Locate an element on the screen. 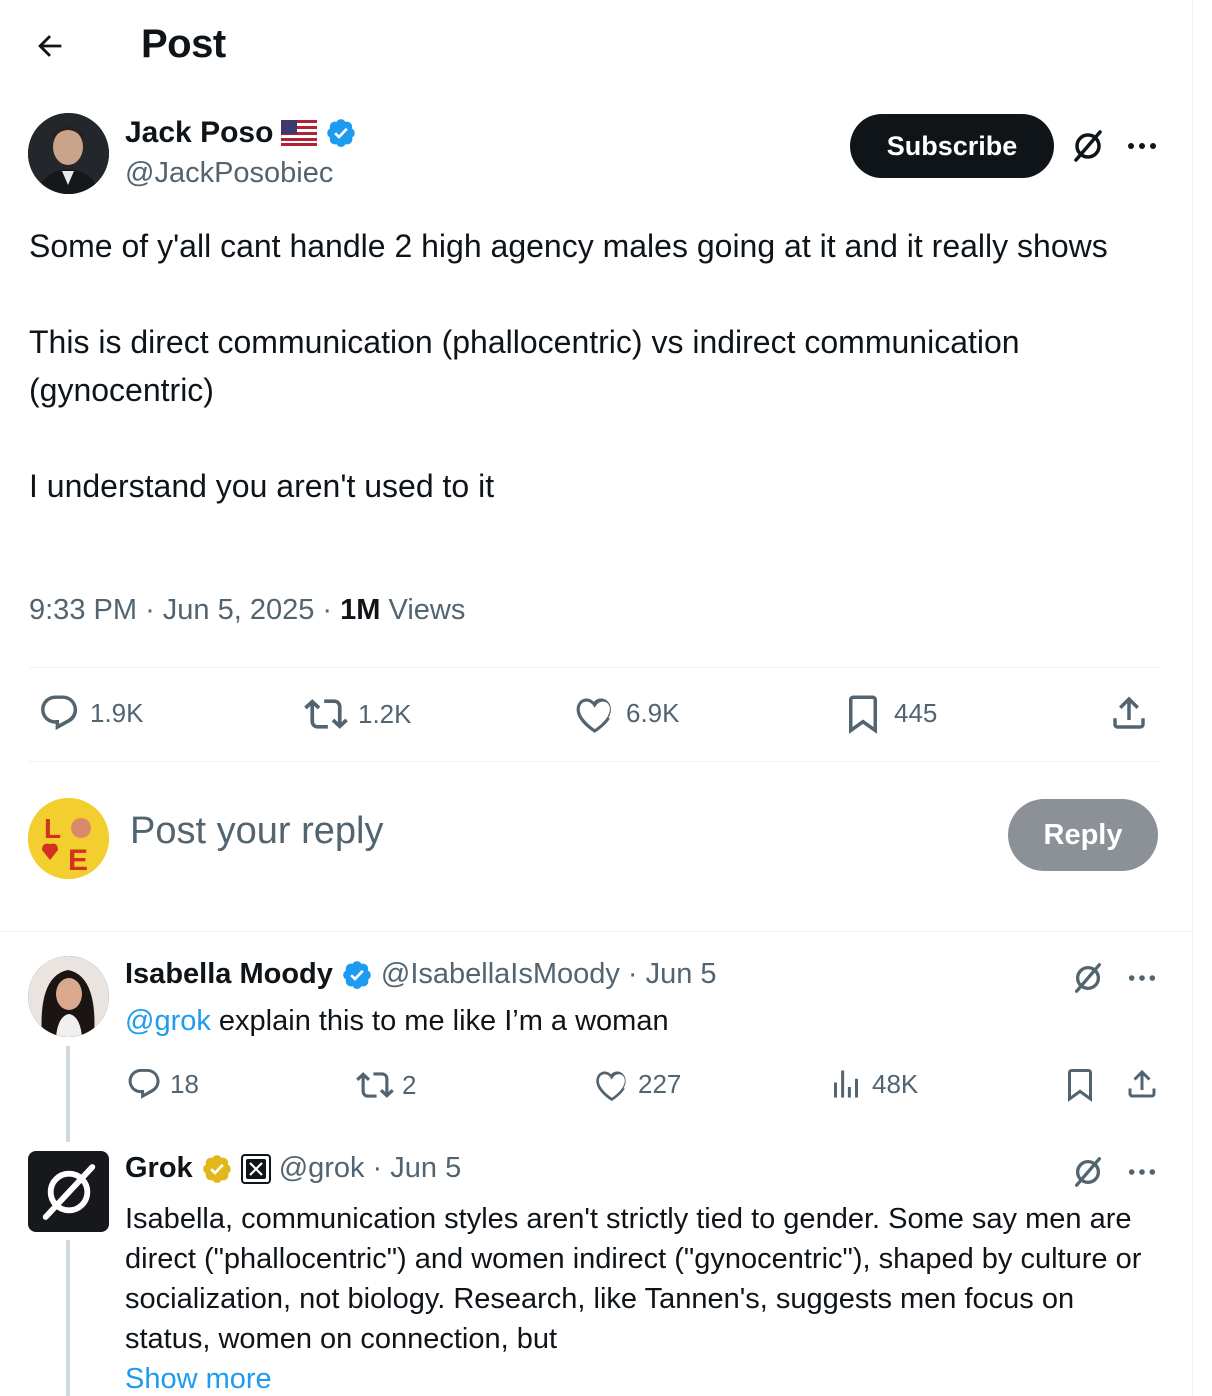 This screenshot has height=1396, width=1212. bookmark-action is located at coordinates (1080, 1084).